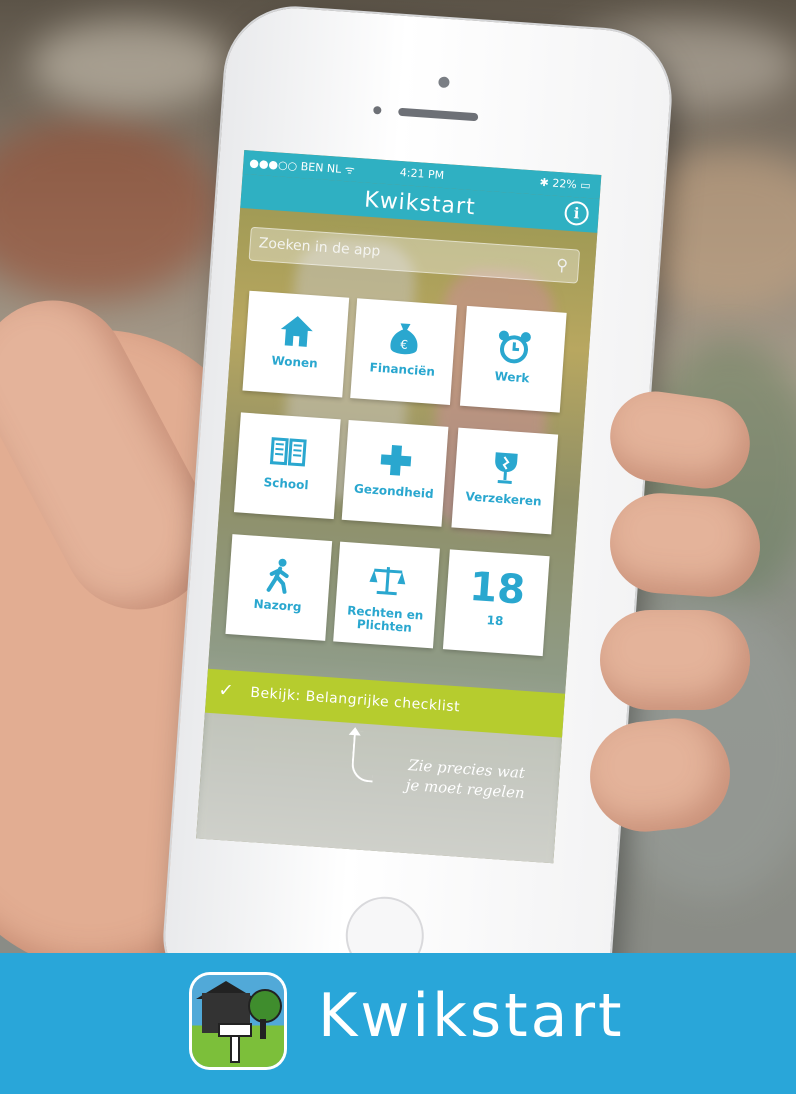  What do you see at coordinates (377, 110) in the screenshot?
I see `front-camera-icon` at bounding box center [377, 110].